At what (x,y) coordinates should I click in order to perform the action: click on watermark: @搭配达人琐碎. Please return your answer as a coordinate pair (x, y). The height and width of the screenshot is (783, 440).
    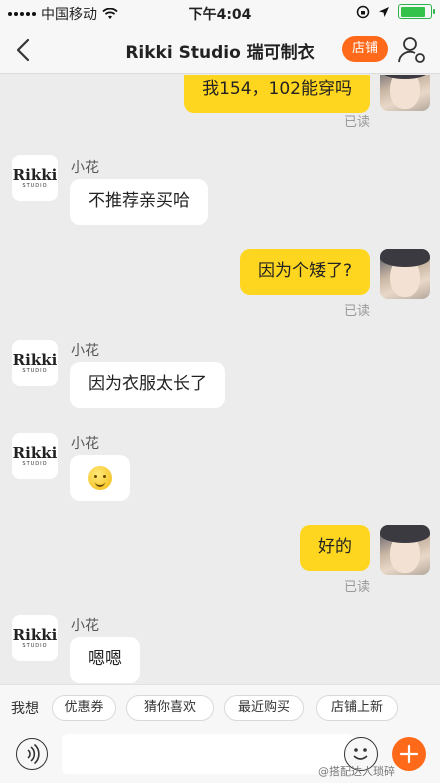
    Looking at the image, I should click on (356, 771).